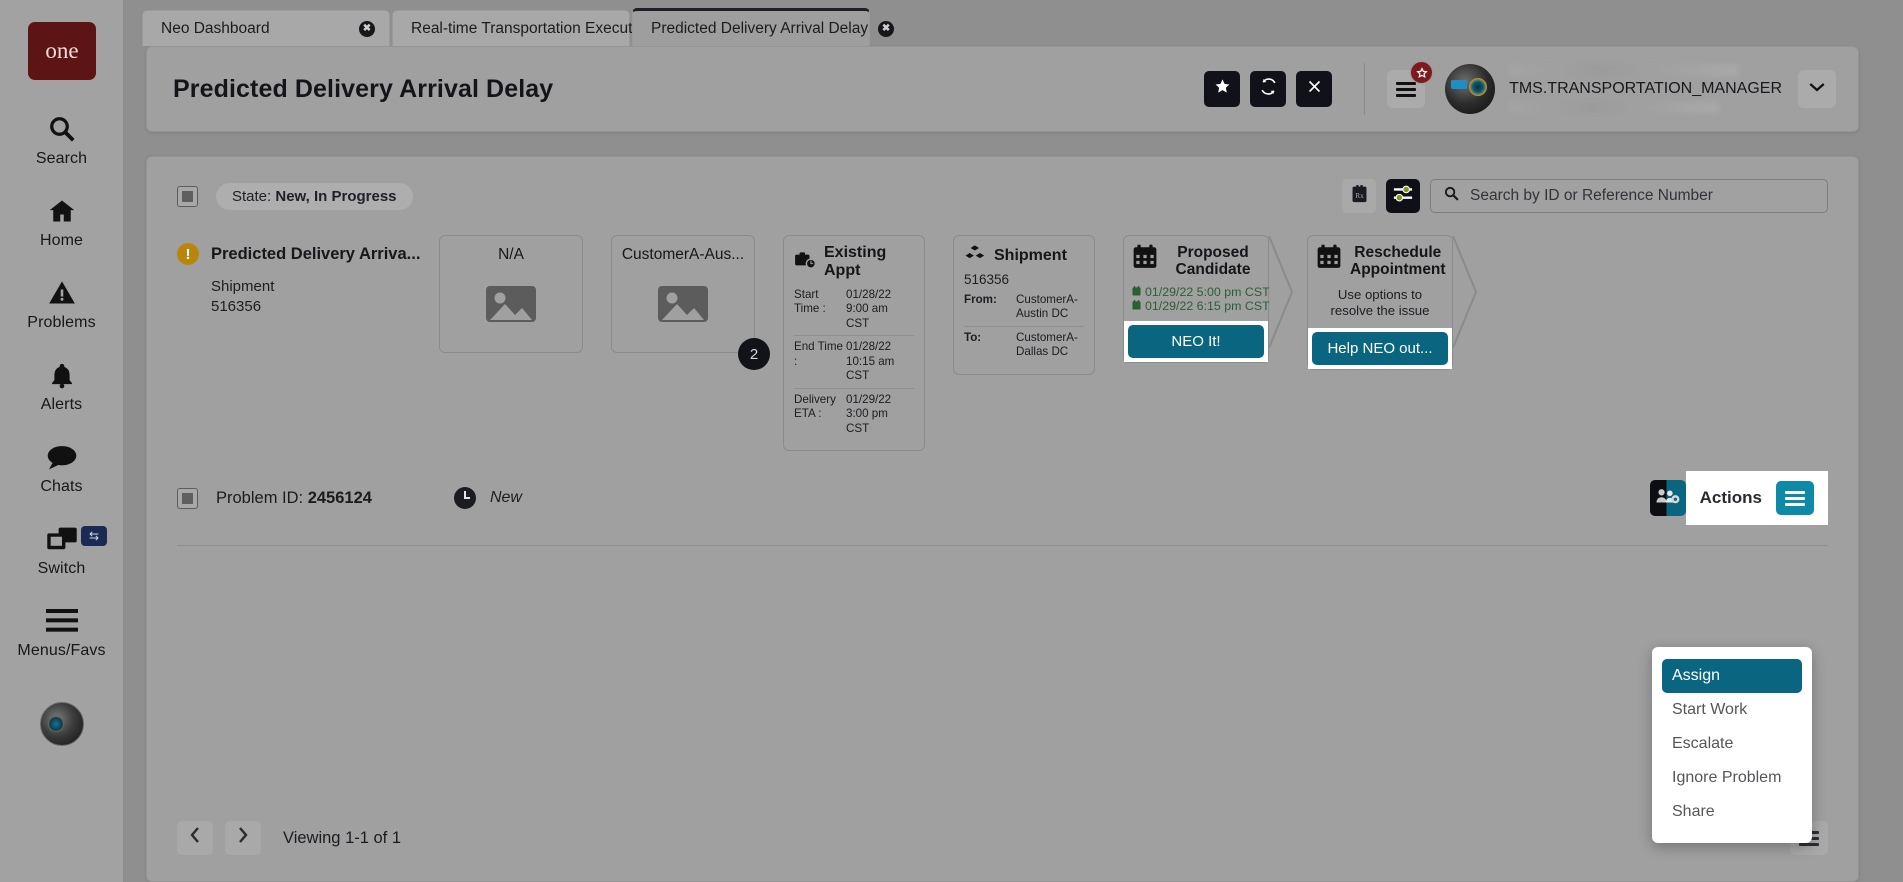  Describe the element at coordinates (855, 261) in the screenshot. I see `card-title: Existing Appt` at that location.